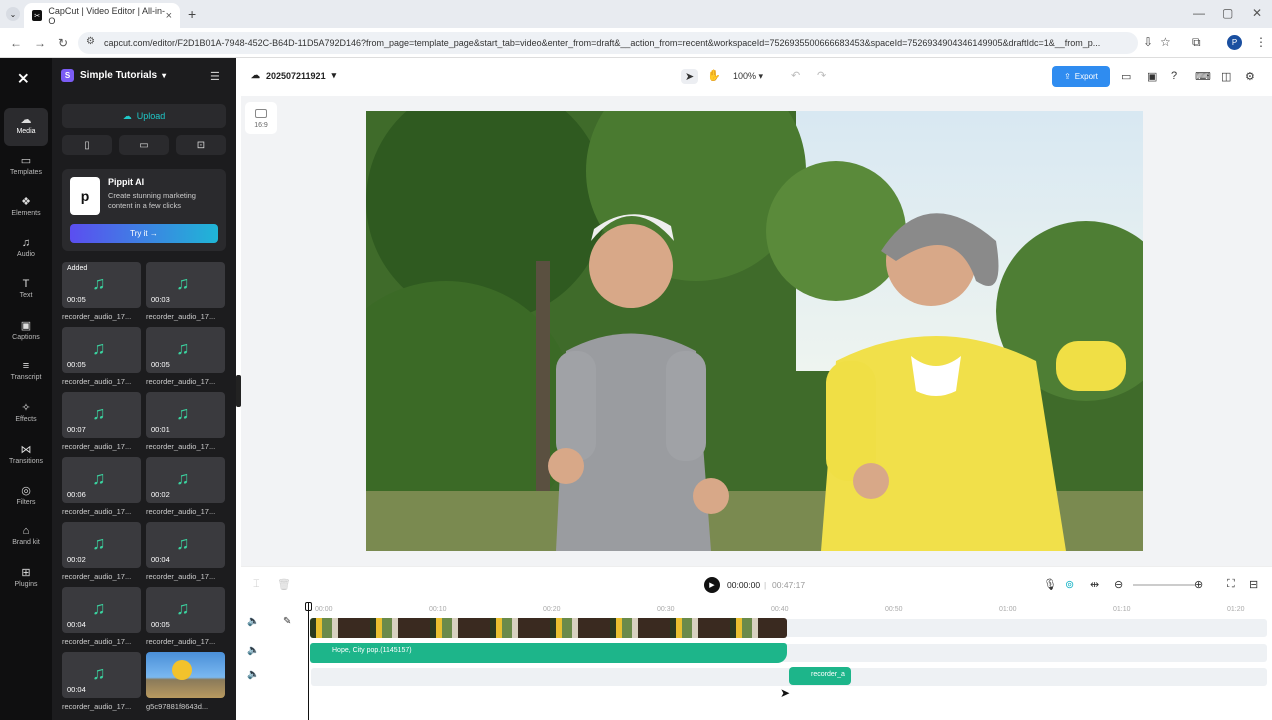  What do you see at coordinates (113, 75) in the screenshot?
I see `workspace-selector: S Simple Tutorials ▾` at bounding box center [113, 75].